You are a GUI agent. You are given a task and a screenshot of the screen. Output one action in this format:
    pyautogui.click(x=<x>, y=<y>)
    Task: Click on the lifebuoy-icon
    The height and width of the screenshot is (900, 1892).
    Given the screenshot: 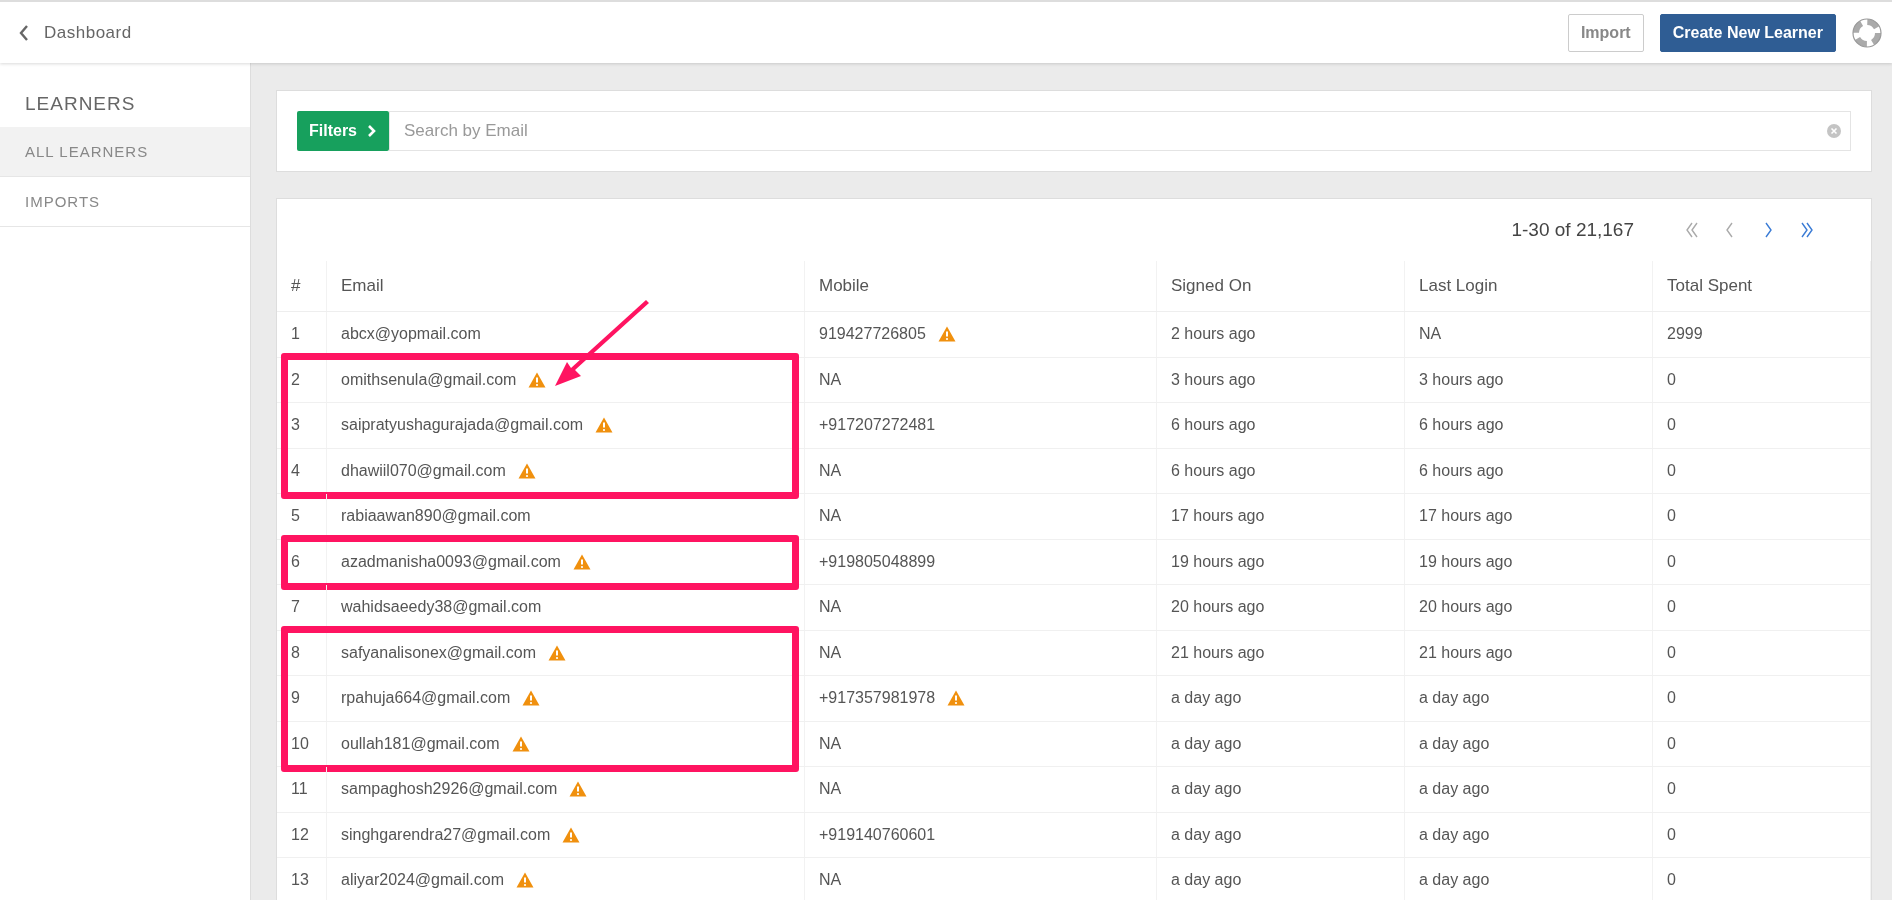 What is the action you would take?
    pyautogui.click(x=1867, y=32)
    